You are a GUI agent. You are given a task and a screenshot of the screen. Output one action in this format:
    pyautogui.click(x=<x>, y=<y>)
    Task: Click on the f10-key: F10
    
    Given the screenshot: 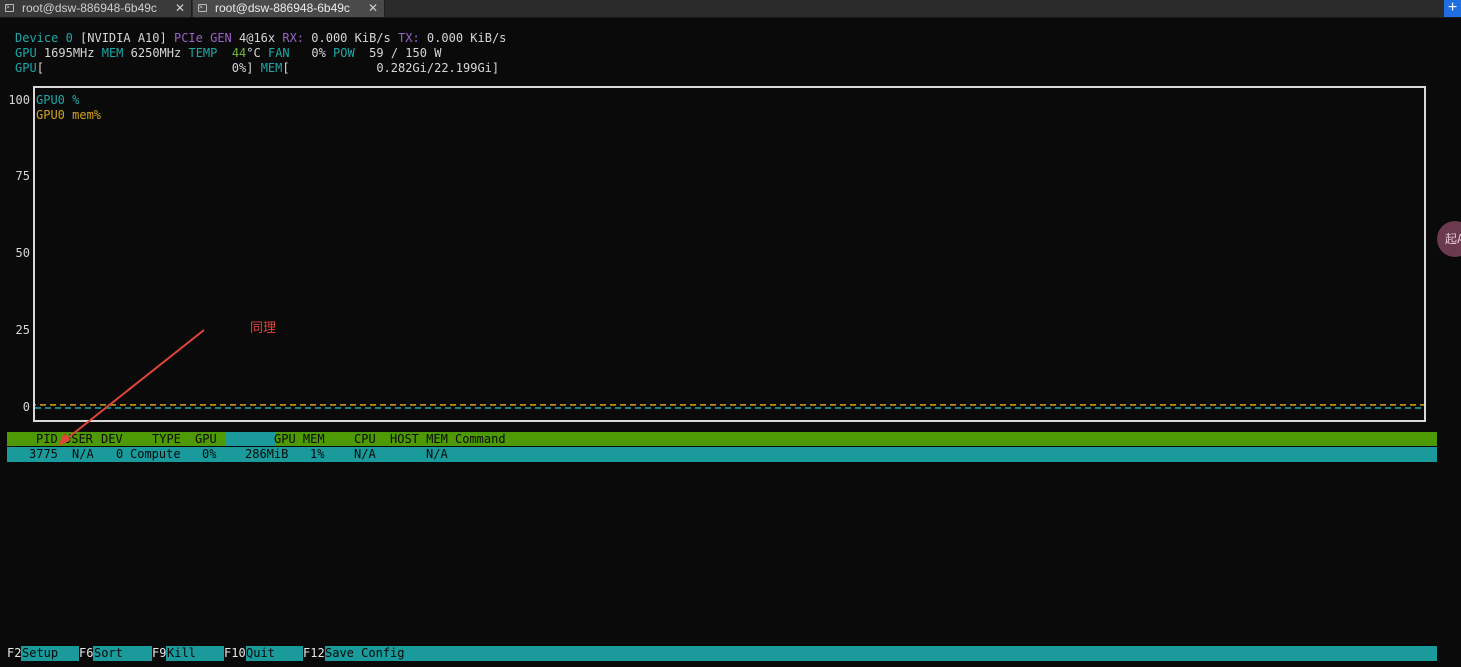 What is the action you would take?
    pyautogui.click(x=235, y=653)
    